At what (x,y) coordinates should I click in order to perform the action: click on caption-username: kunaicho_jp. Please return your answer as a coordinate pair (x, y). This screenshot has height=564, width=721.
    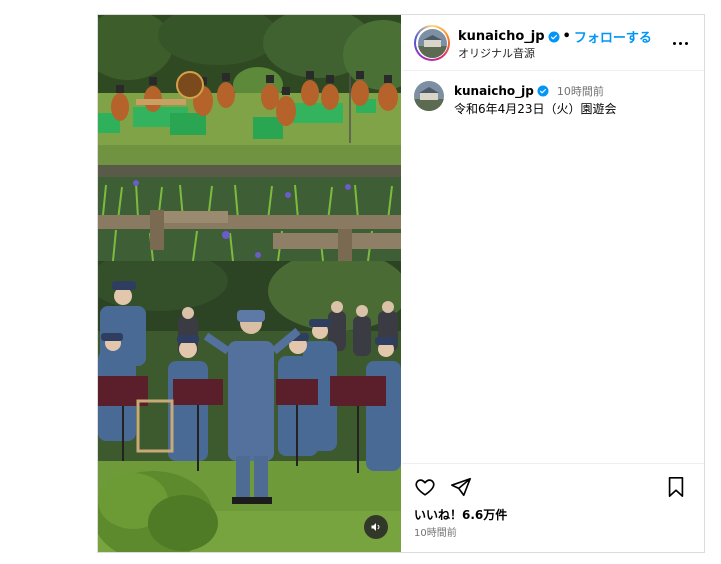
    Looking at the image, I should click on (494, 91).